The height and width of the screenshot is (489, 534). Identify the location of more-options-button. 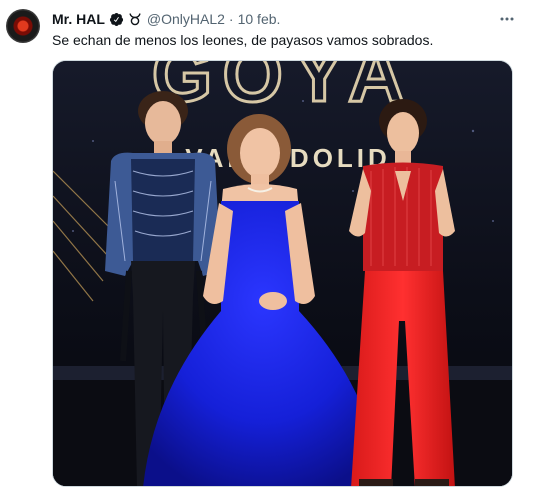
(507, 19).